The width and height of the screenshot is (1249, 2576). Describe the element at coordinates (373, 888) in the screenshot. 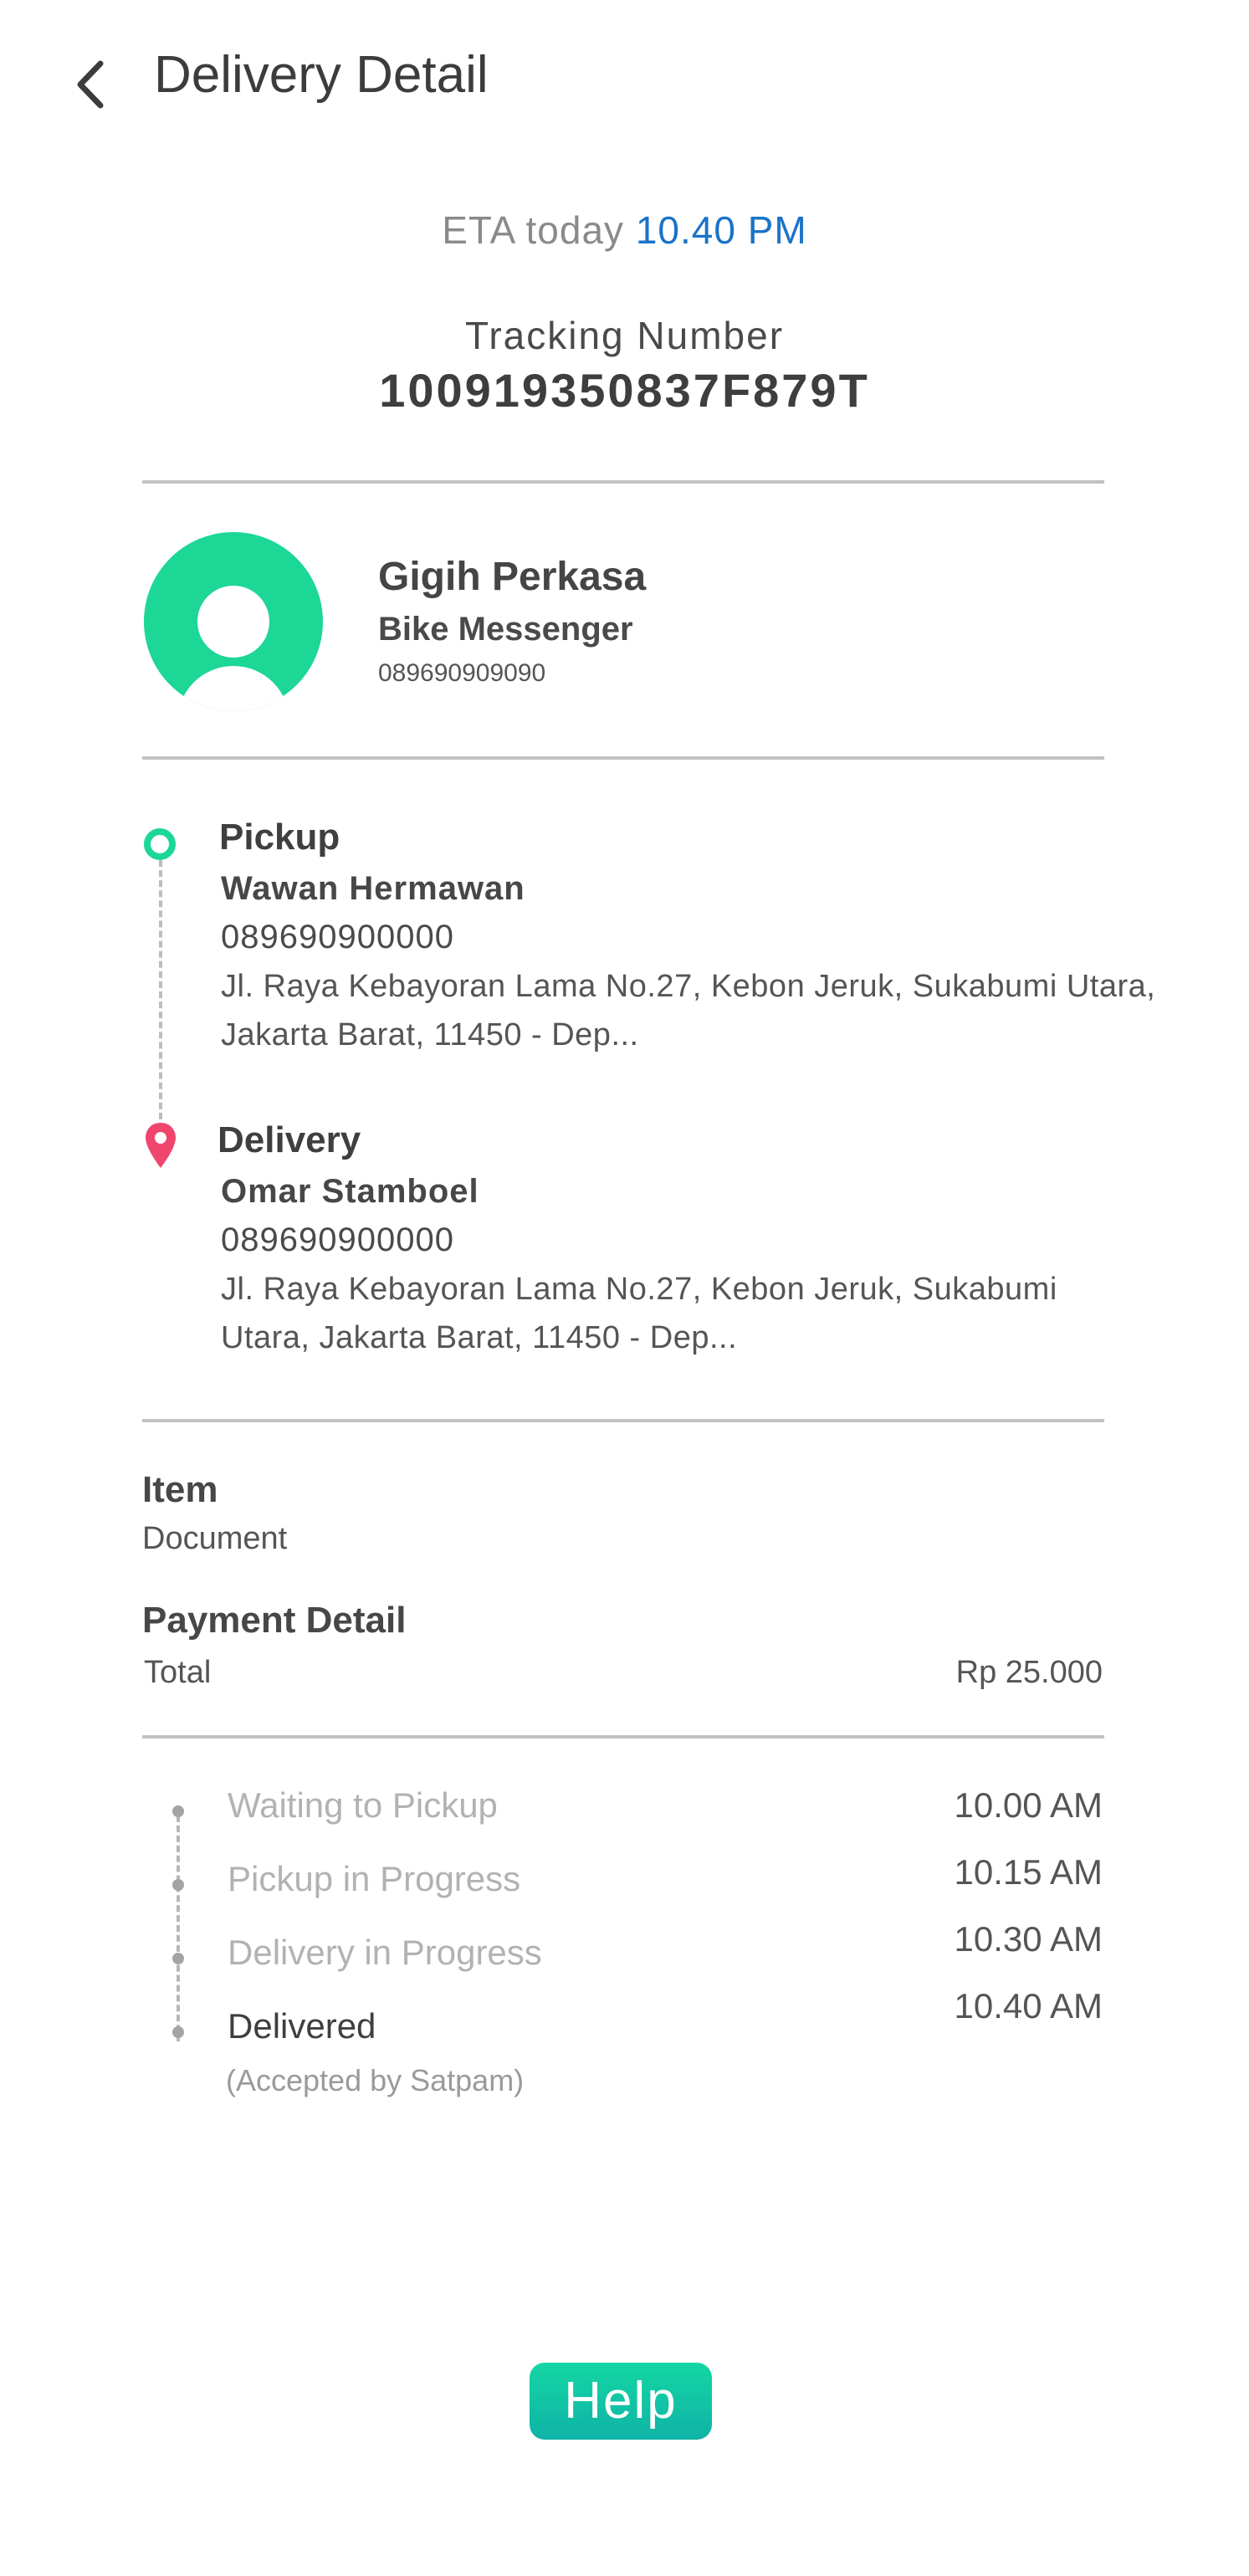

I see `pickup-name: Wawan Hermawan` at that location.